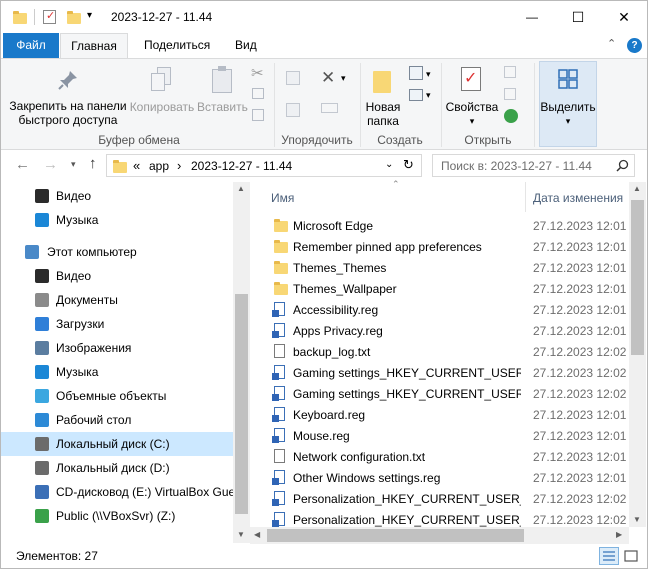 The height and width of the screenshot is (569, 648). Describe the element at coordinates (117, 252) in the screenshot. I see `sidebar-item: Этот компьютер` at that location.